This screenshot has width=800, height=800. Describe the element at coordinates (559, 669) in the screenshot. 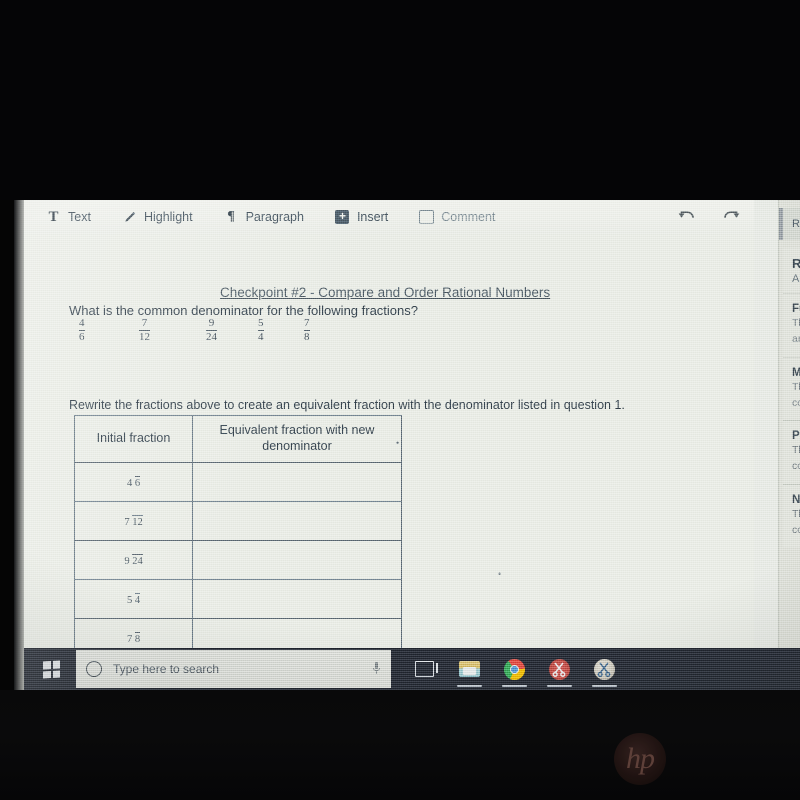

I see `snipping-tool-icon` at that location.